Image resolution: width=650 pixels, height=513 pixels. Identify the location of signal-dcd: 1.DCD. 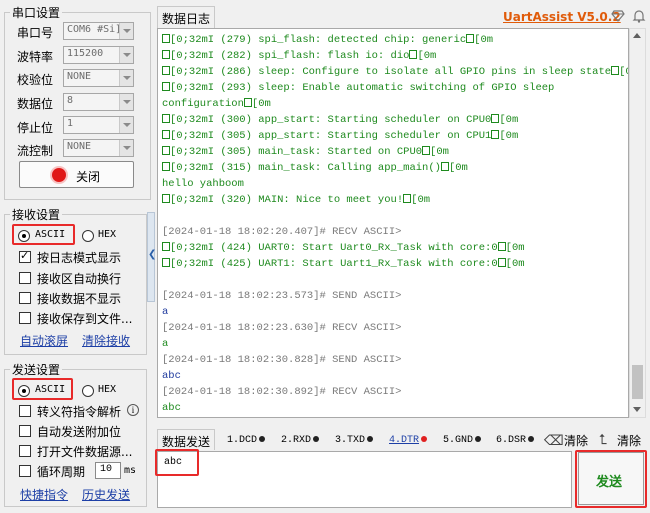
(246, 440).